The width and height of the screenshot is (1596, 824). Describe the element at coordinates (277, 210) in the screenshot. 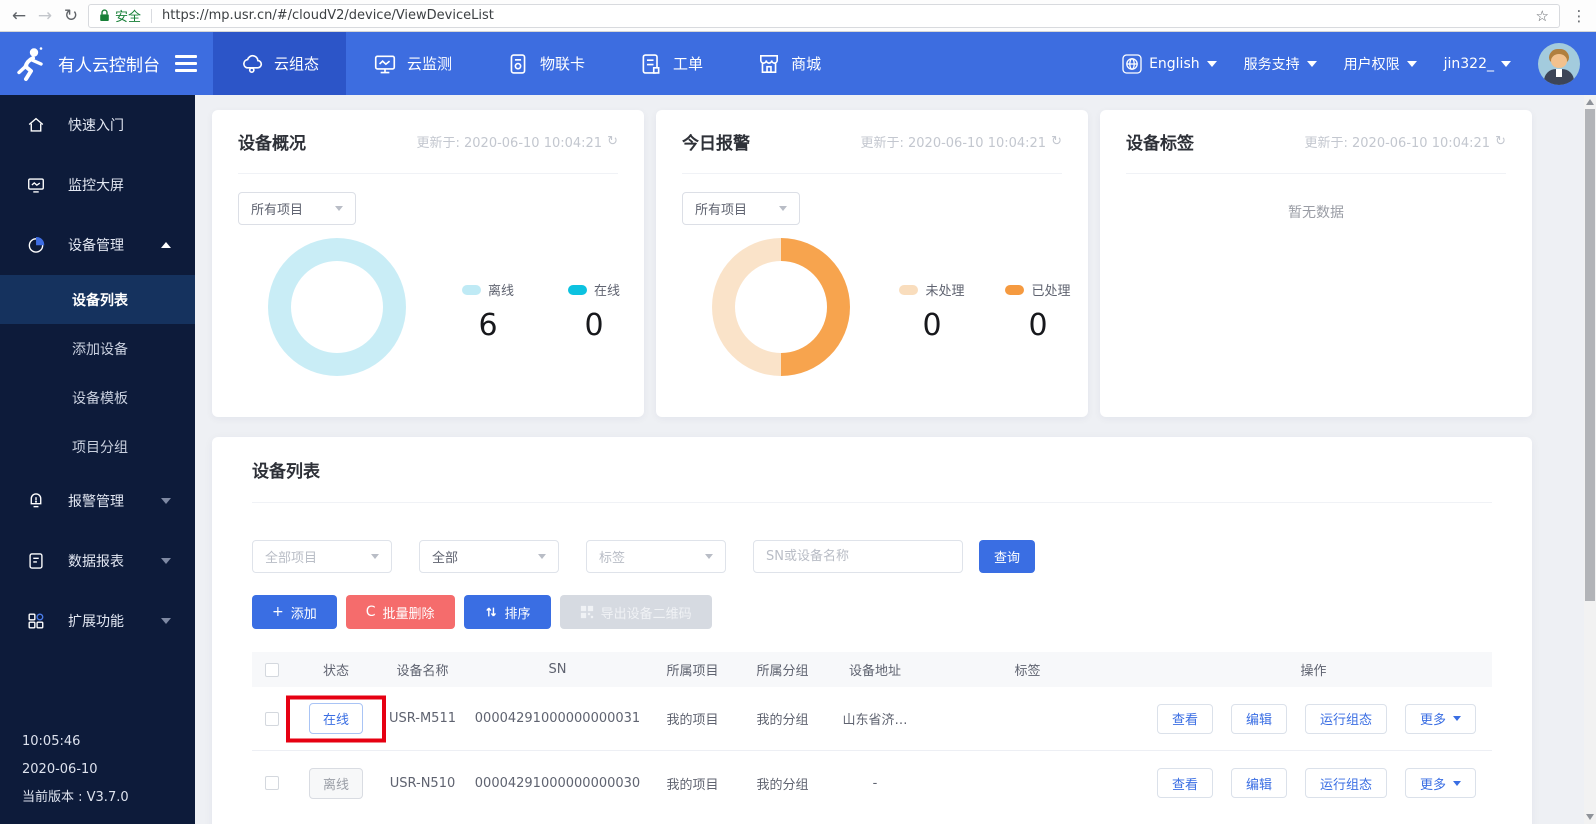

I see `selected-option: 所有项目` at that location.